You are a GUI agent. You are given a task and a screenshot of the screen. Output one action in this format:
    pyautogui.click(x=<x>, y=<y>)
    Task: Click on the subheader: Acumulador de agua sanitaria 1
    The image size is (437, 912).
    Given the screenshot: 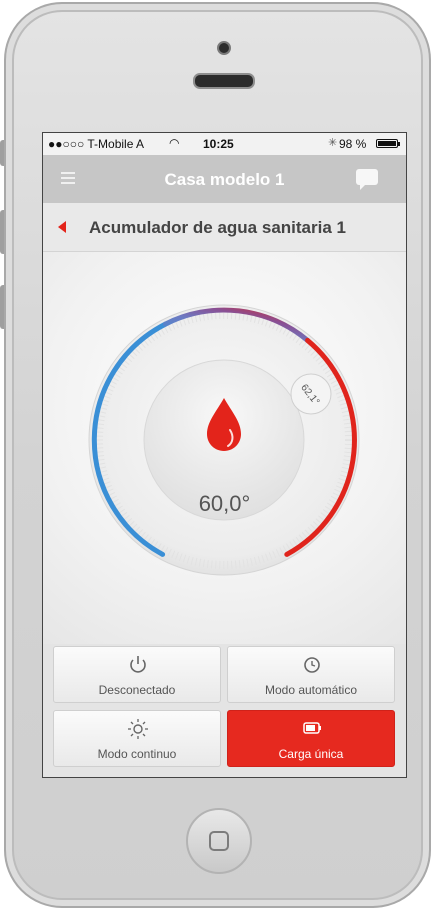 What is the action you would take?
    pyautogui.click(x=224, y=227)
    